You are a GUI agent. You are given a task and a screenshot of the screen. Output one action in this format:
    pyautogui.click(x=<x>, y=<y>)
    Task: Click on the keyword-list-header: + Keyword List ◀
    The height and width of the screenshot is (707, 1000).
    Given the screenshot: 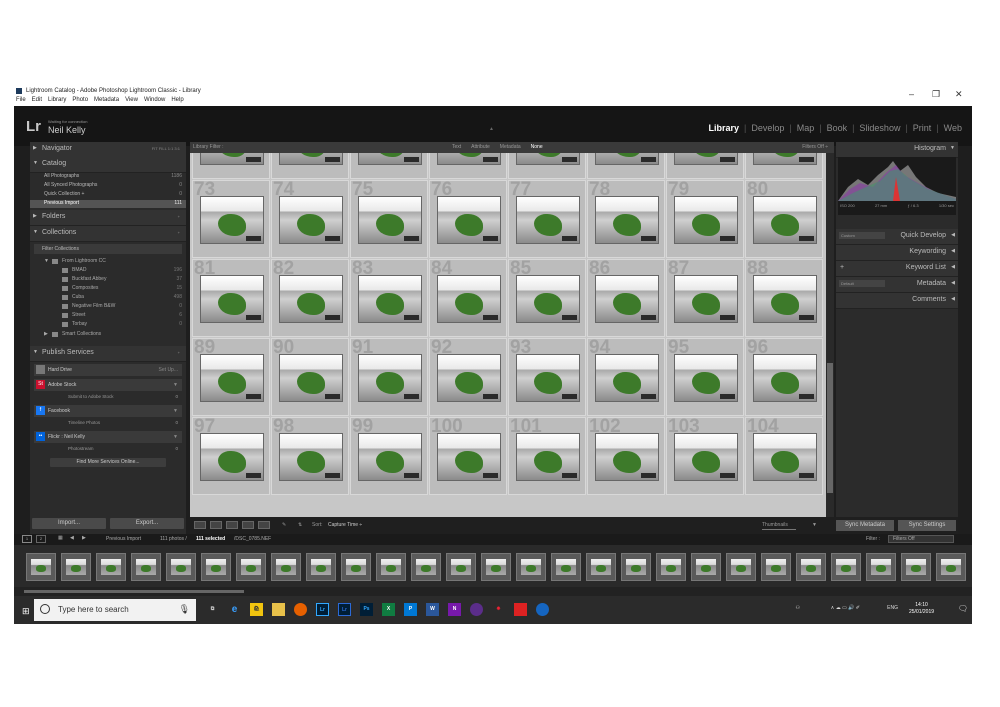 What is the action you would take?
    pyautogui.click(x=897, y=269)
    